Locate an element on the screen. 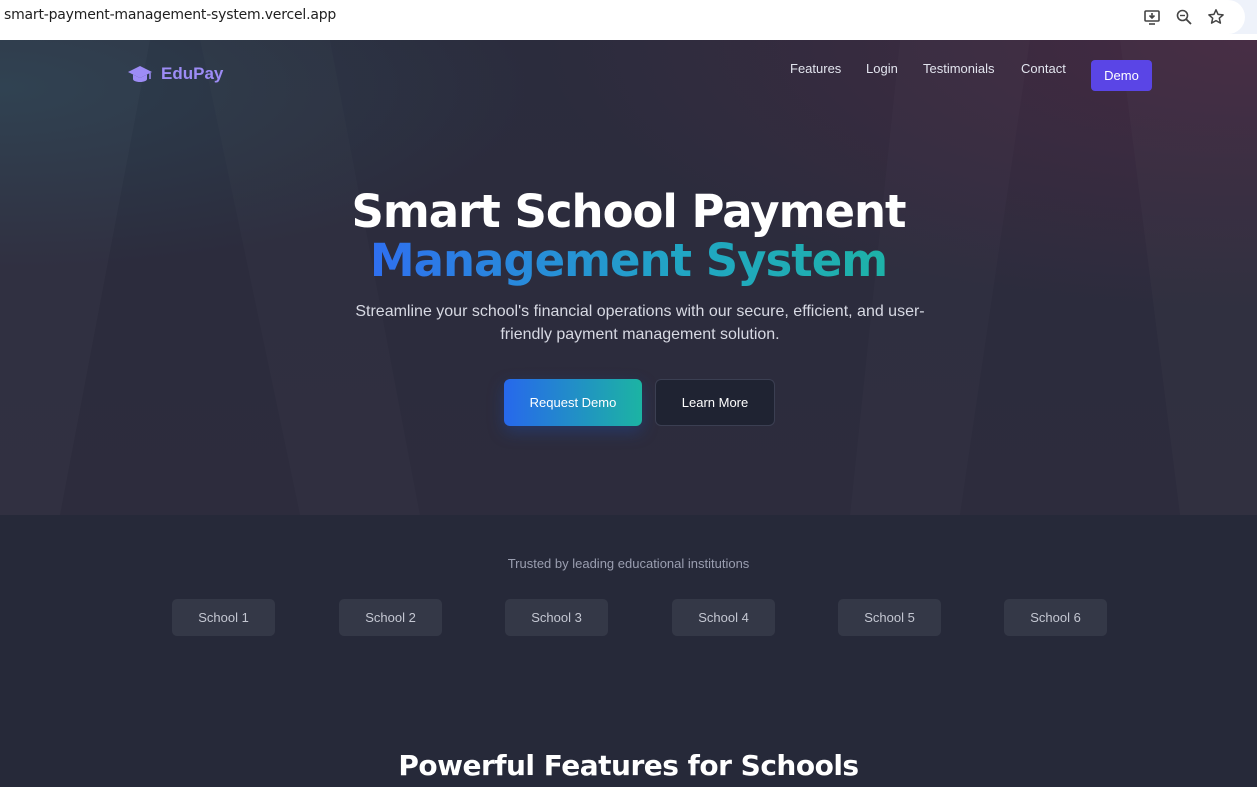 This screenshot has height=787, width=1257. nav-link-contact: Contact is located at coordinates (1043, 68).